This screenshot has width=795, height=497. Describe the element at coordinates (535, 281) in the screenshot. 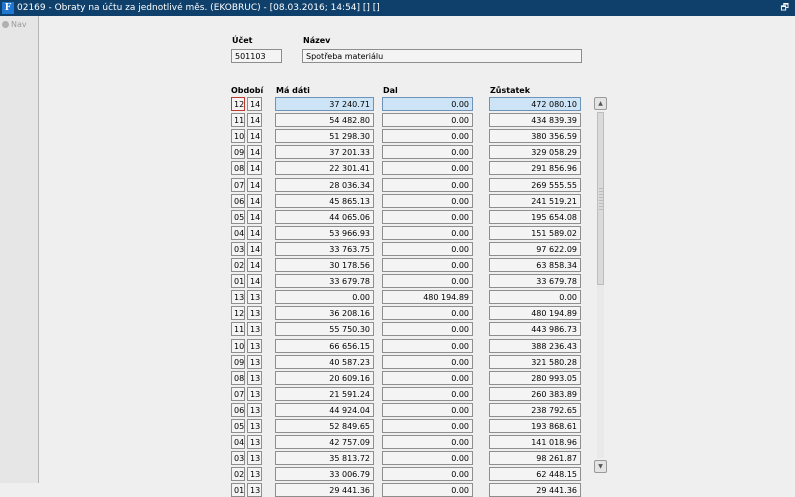

I see `row-zustatek-field: 33 679.78` at that location.